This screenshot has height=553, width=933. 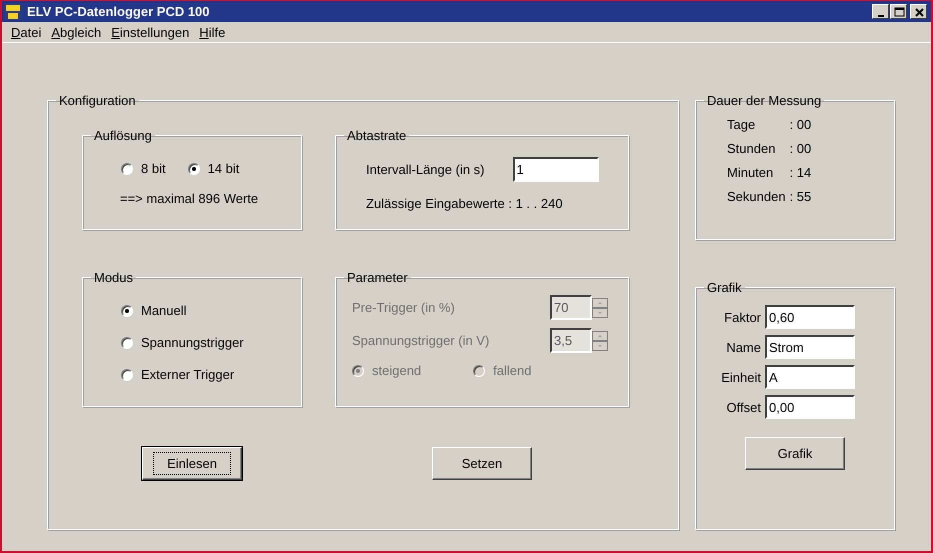 What do you see at coordinates (512, 370) in the screenshot?
I see `radio-label: fallend` at bounding box center [512, 370].